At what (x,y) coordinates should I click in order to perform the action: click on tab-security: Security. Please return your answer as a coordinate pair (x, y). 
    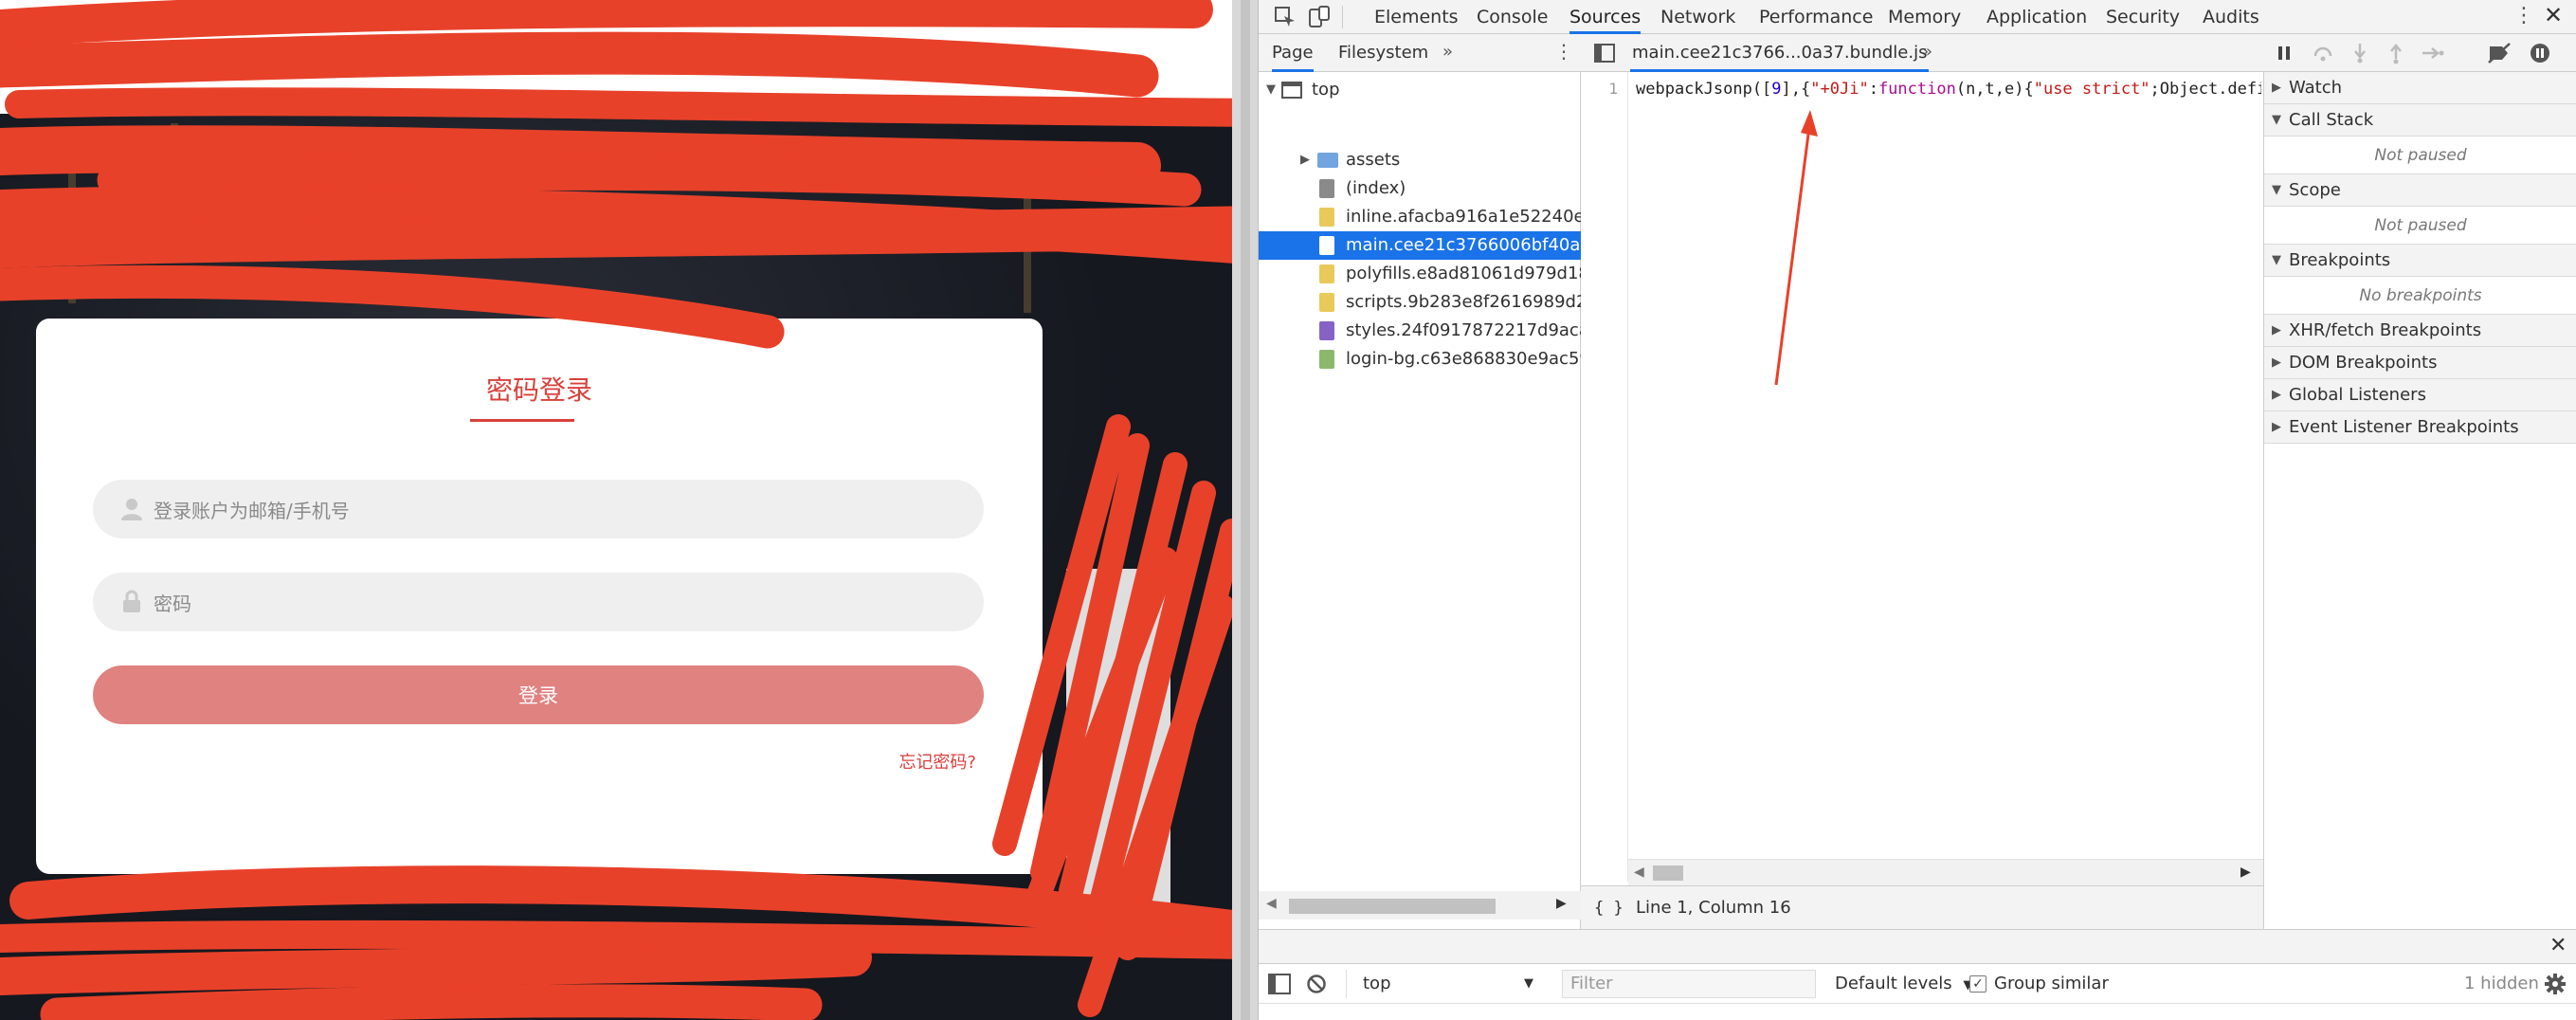
    Looking at the image, I should click on (2143, 17).